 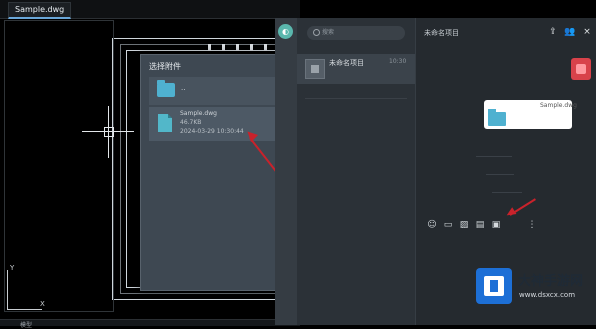 What do you see at coordinates (12, 268) in the screenshot?
I see `ucs-y-label: Y` at bounding box center [12, 268].